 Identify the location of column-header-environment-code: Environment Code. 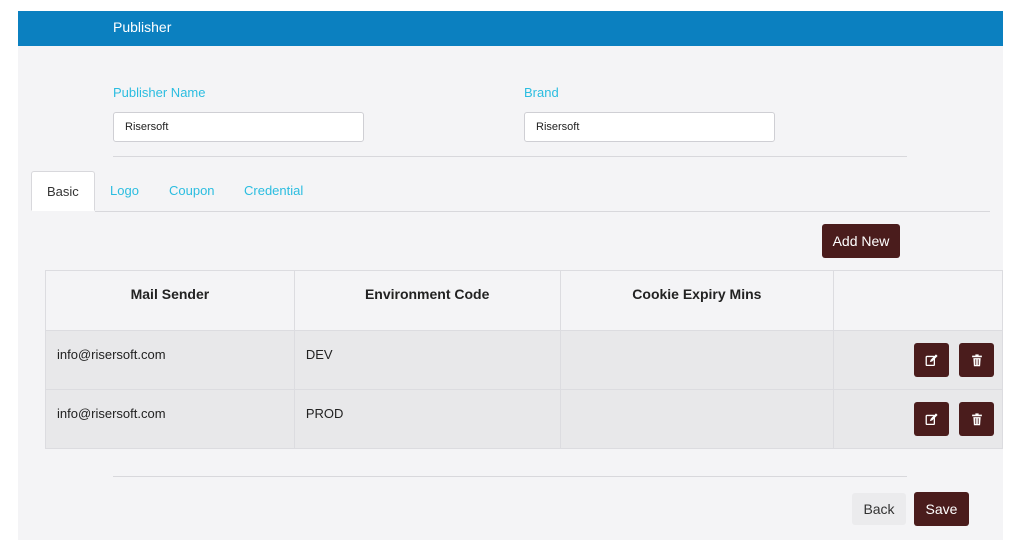
(427, 300).